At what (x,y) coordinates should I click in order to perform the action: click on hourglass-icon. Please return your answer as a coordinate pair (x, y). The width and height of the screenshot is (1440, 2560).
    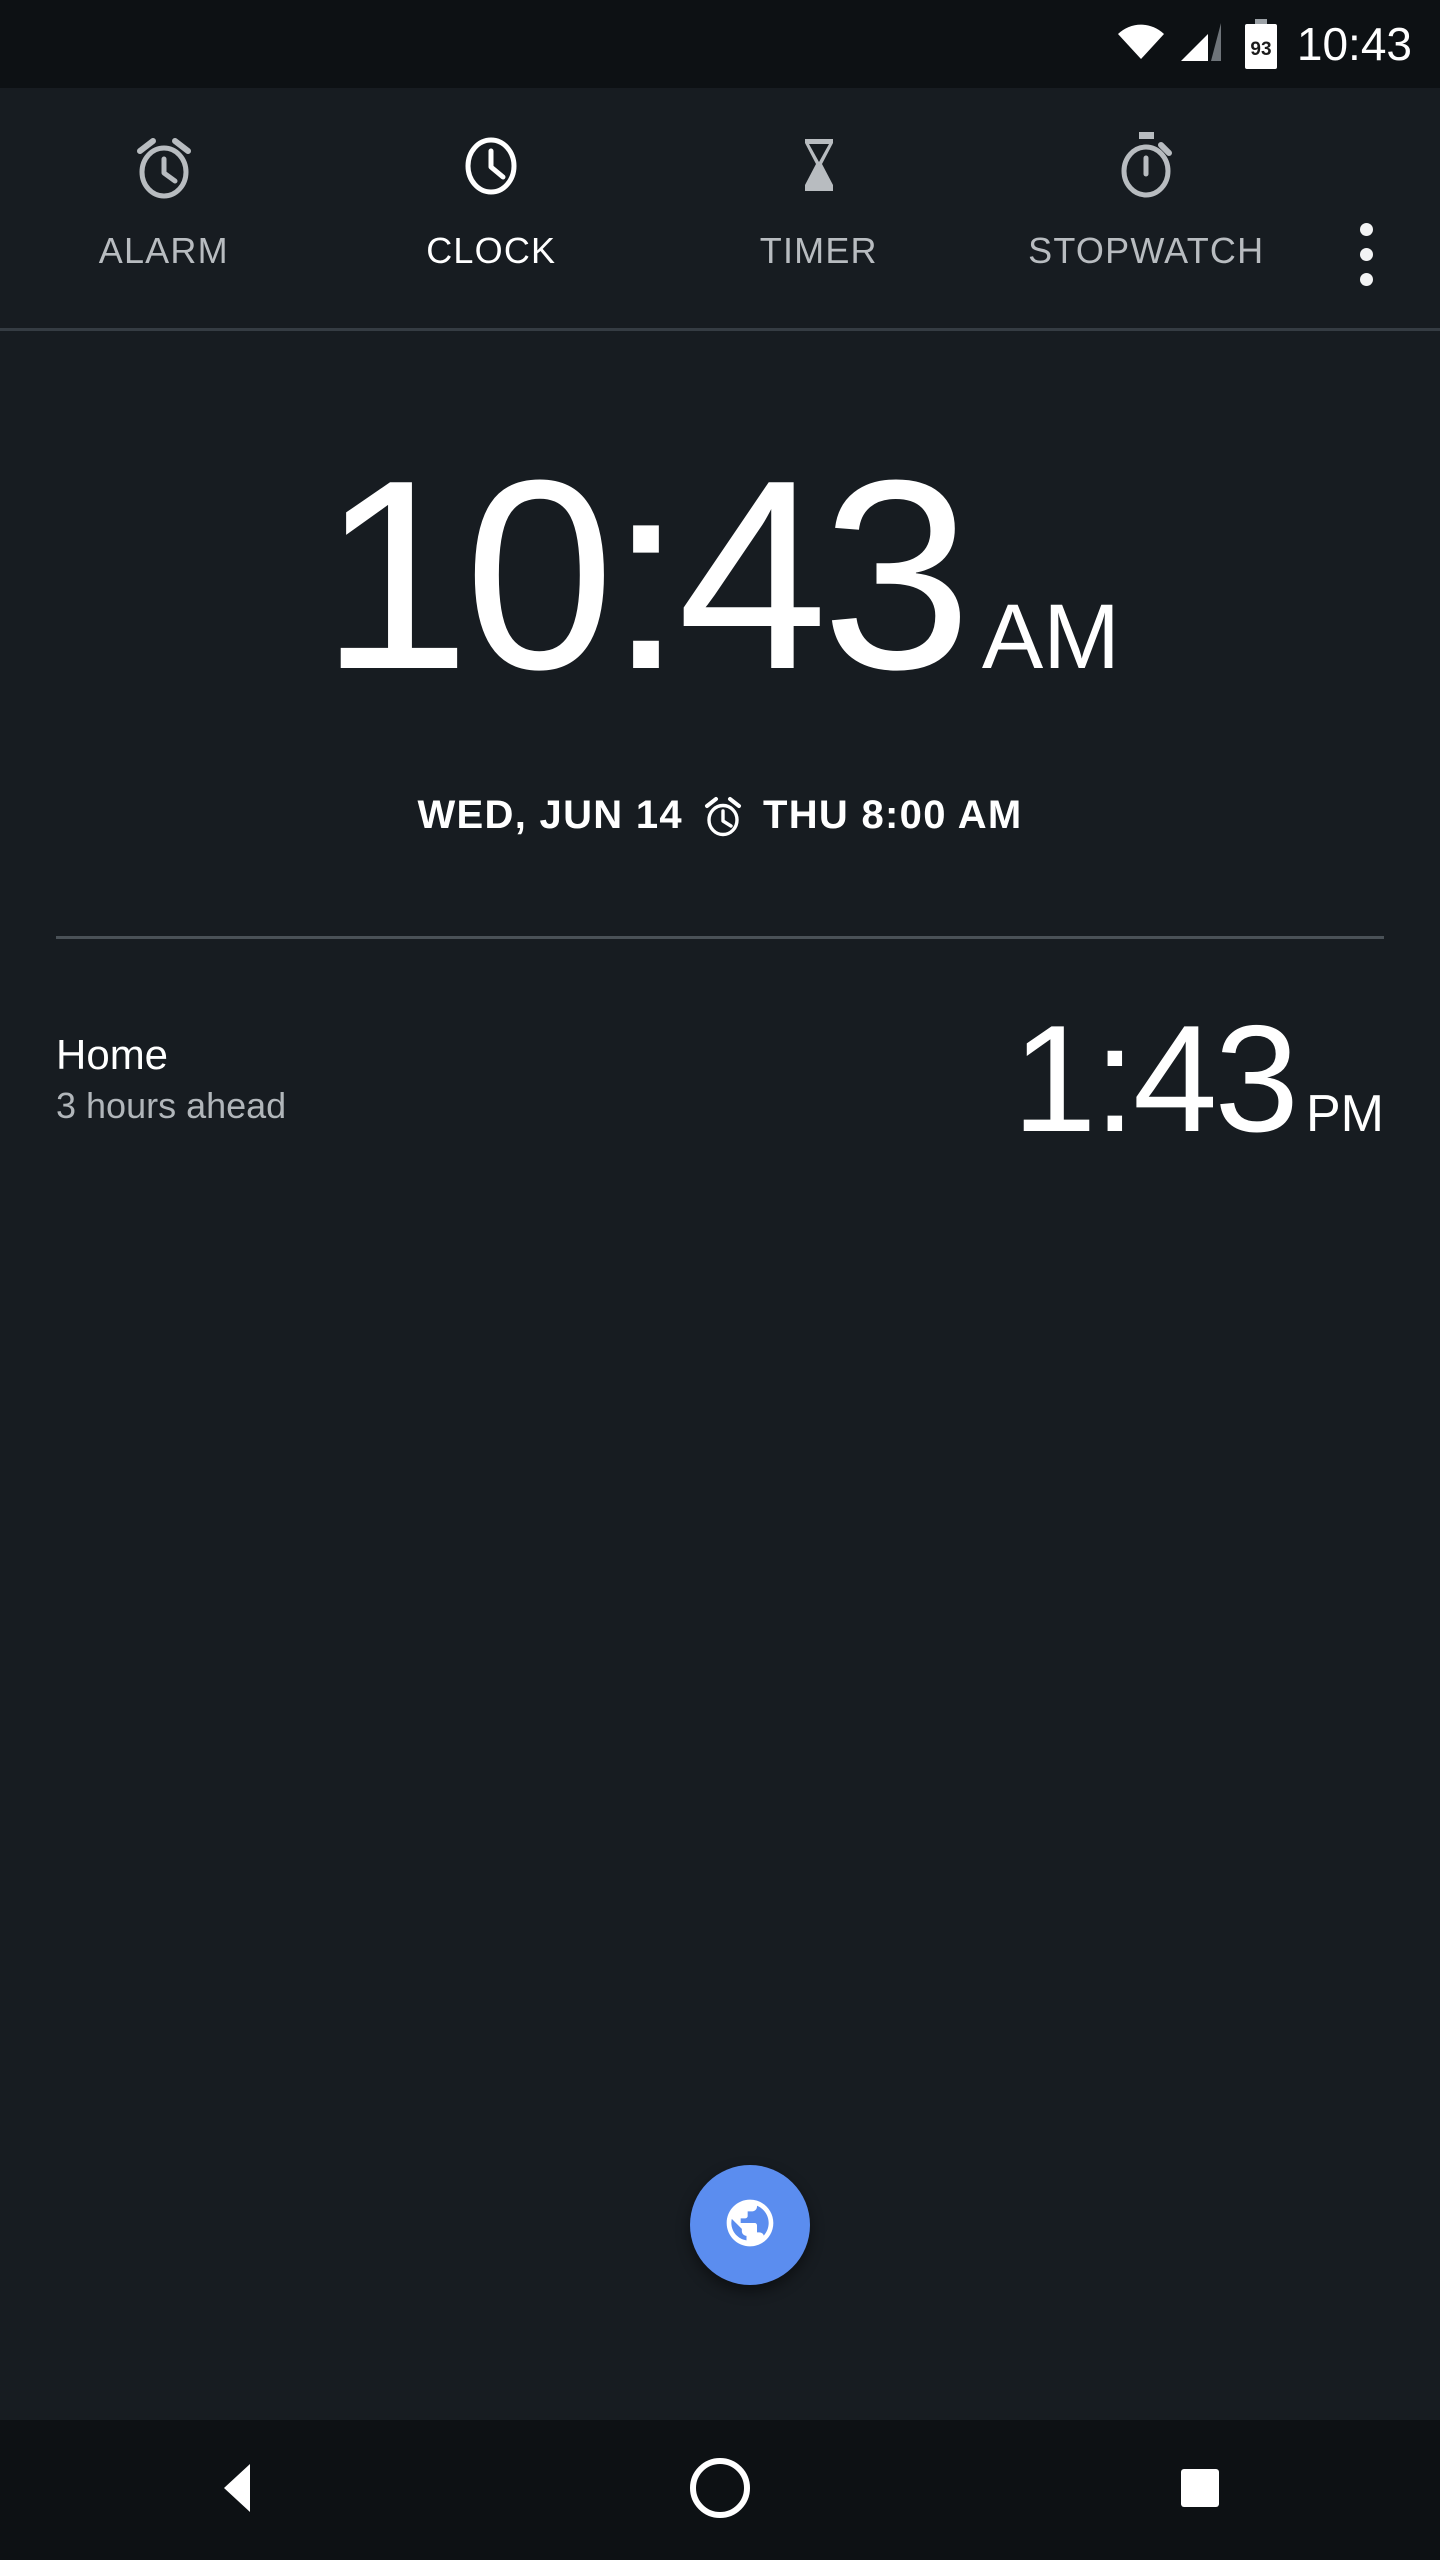
    Looking at the image, I should click on (819, 166).